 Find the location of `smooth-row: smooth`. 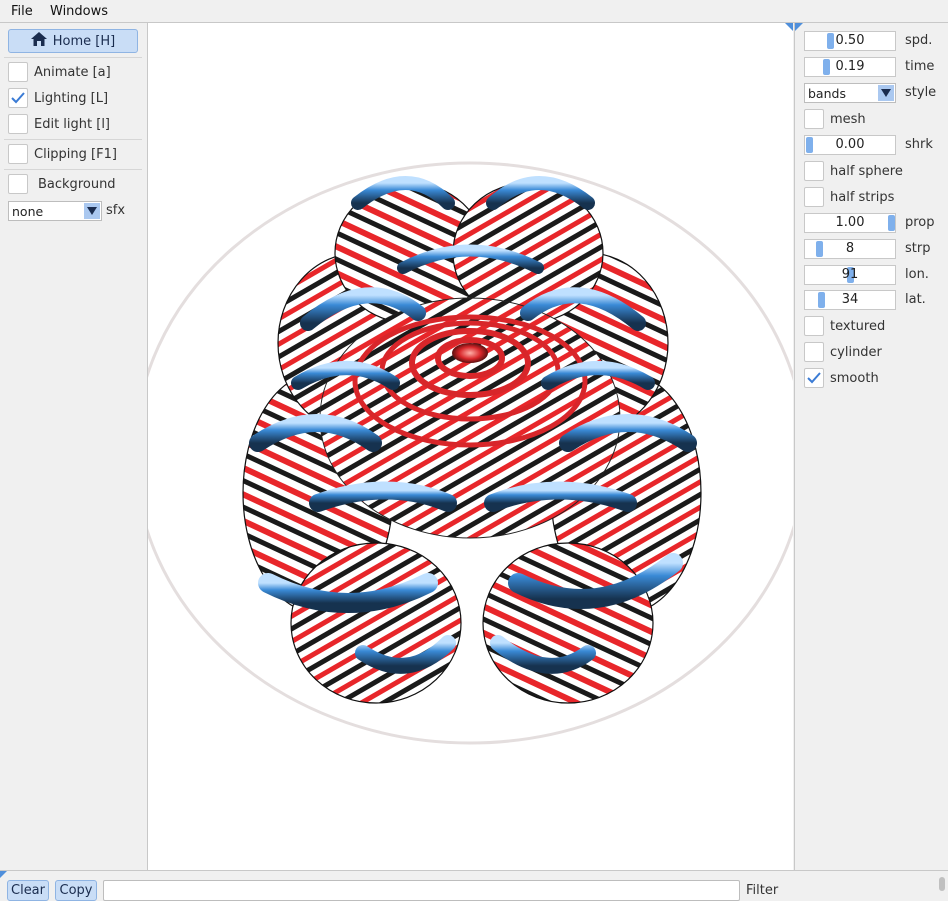

smooth-row: smooth is located at coordinates (841, 378).